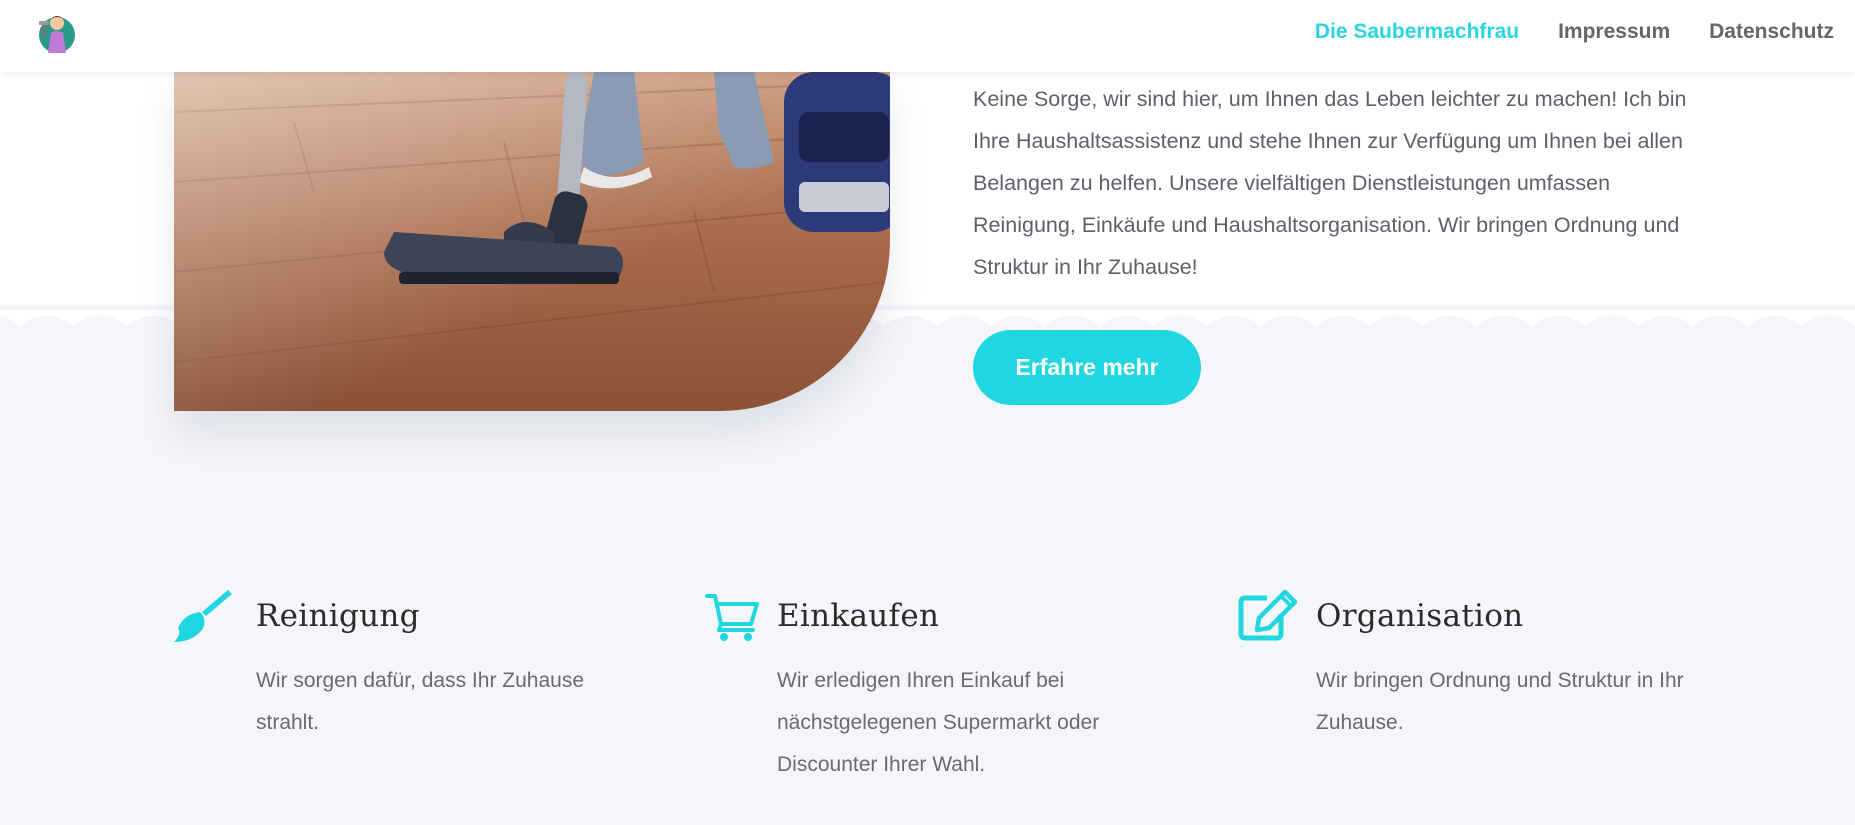 Image resolution: width=1855 pixels, height=825 pixels. Describe the element at coordinates (927, 36) in the screenshot. I see `site-header: Die Saubermachfrau Impressum Datenschutz` at that location.